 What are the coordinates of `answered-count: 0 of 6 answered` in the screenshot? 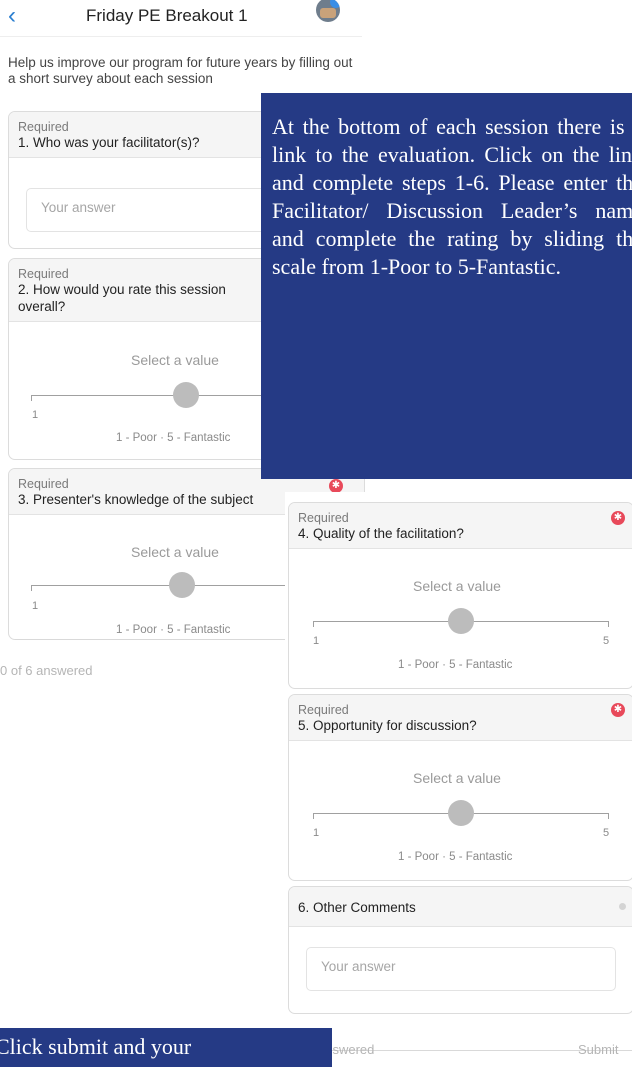 It's located at (46, 670).